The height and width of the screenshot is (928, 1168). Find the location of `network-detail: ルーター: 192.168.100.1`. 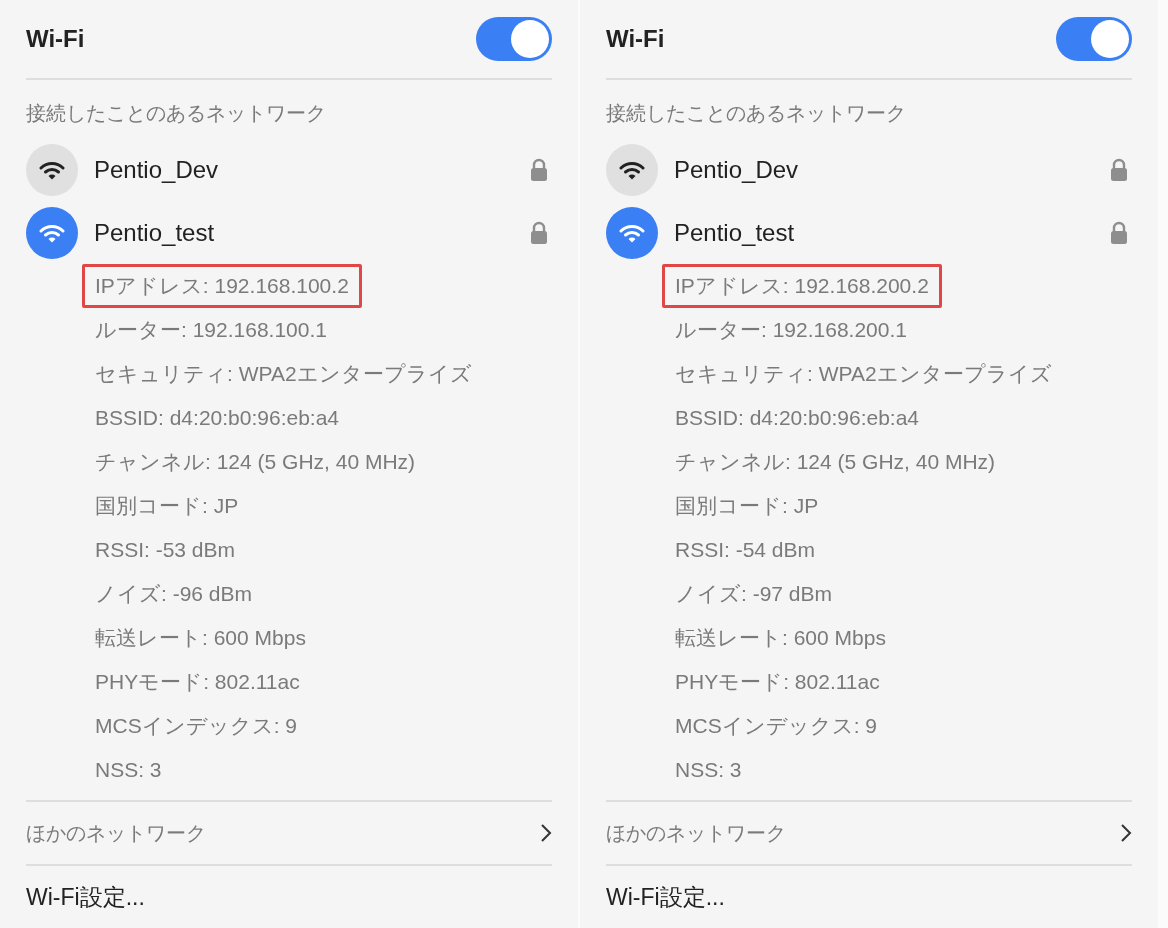

network-detail: ルーター: 192.168.100.1 is located at coordinates (211, 330).